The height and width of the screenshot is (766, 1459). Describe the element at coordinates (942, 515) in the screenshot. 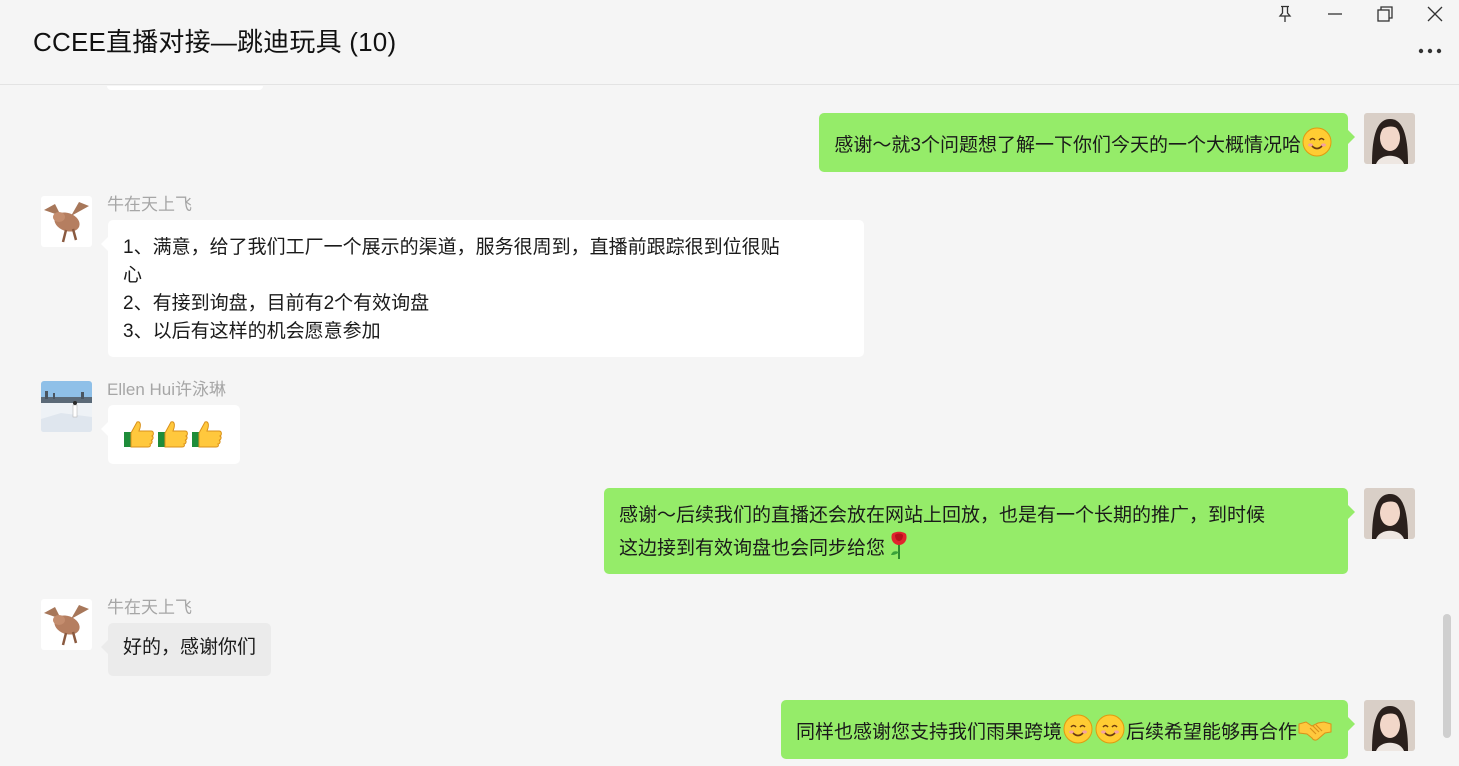

I see `message-text-line: 感谢～后续我们的直播还会放在网站上回放，也是有一个长期的推广，到时候` at that location.